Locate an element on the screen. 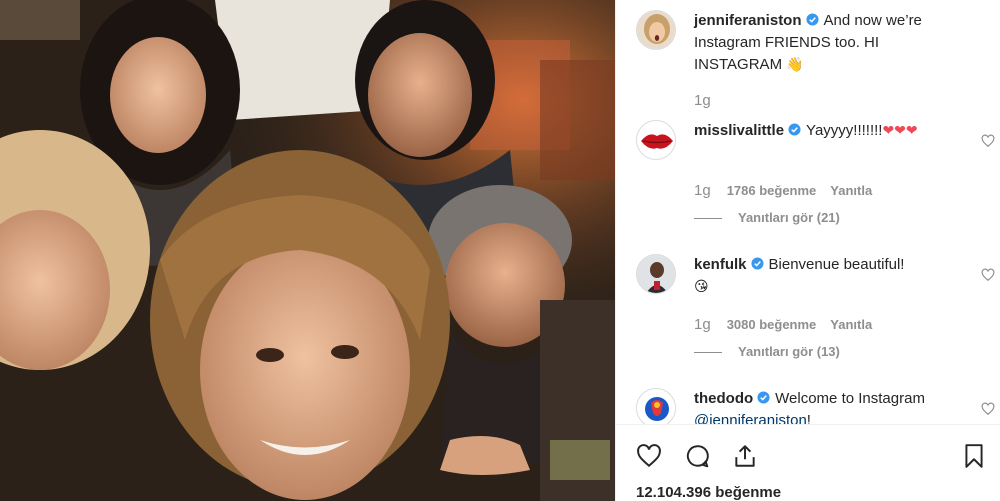 The image size is (1000, 501). view-replies-button: Yanıtları gör (13) is located at coordinates (767, 351).